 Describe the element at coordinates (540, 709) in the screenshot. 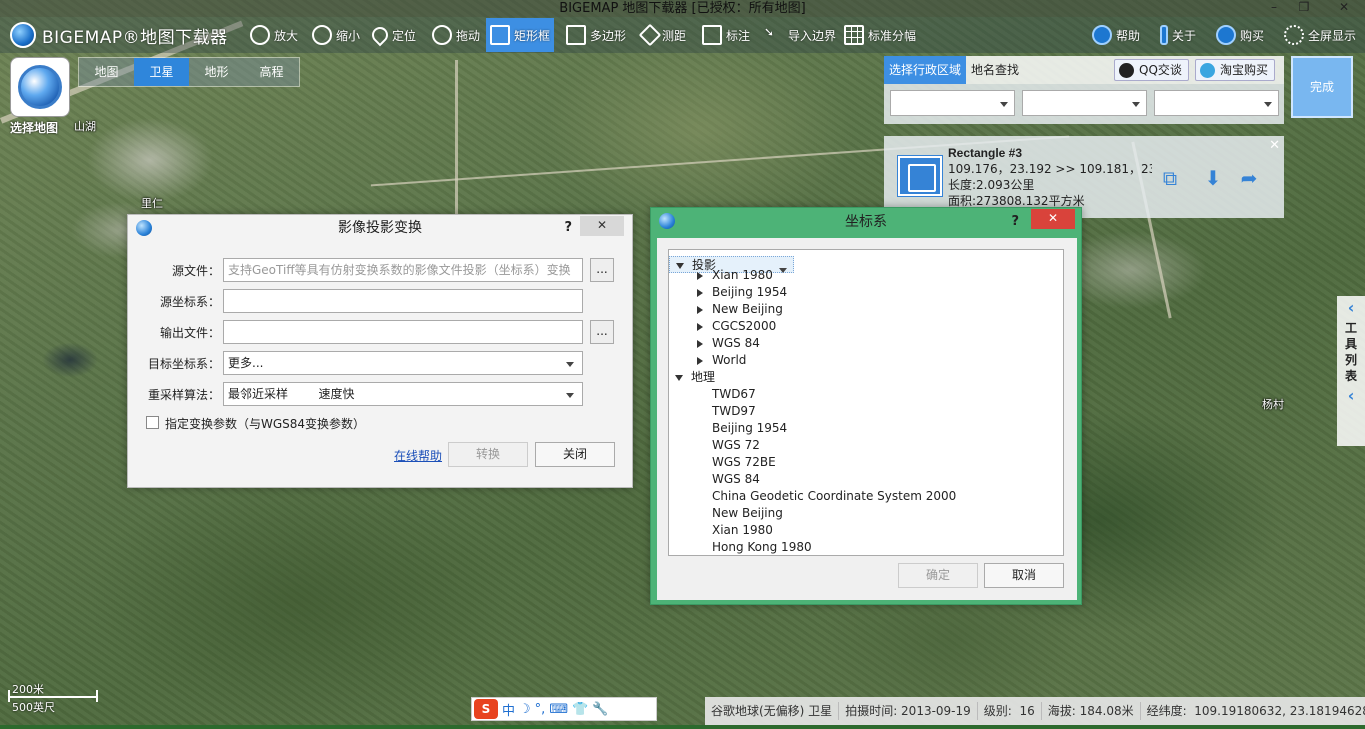

I see `punctuation-icon: °,` at that location.